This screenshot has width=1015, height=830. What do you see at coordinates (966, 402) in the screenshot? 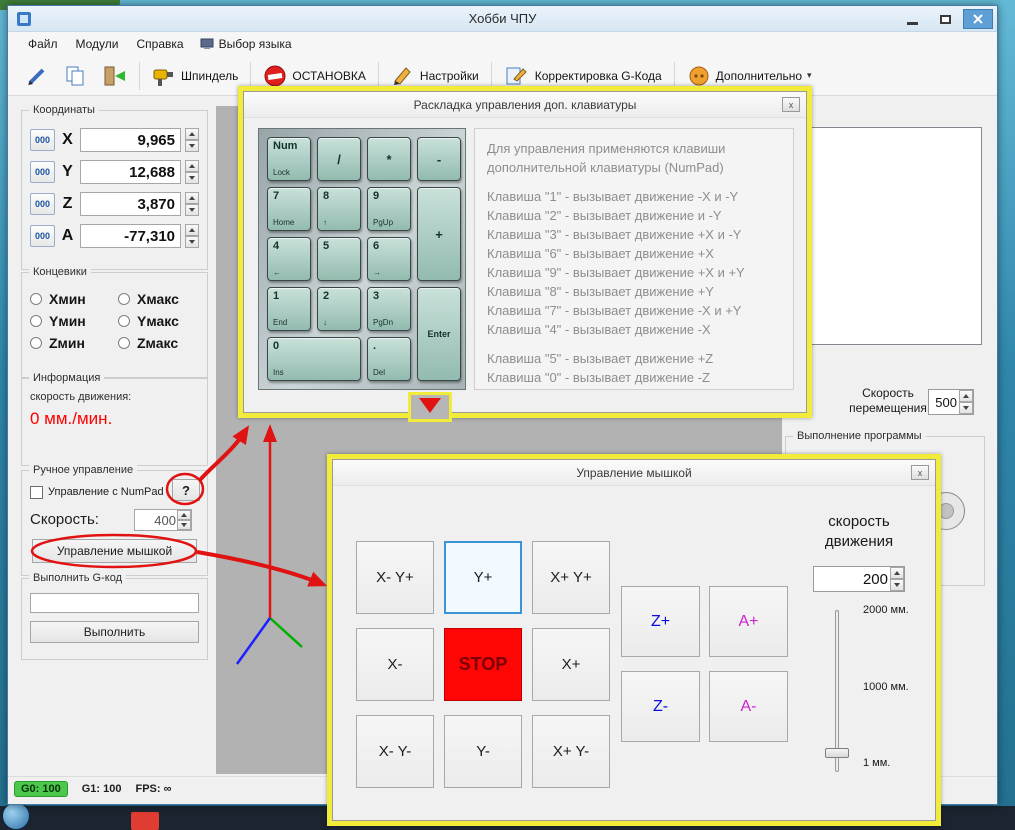
I see `move-speed-spinner` at bounding box center [966, 402].